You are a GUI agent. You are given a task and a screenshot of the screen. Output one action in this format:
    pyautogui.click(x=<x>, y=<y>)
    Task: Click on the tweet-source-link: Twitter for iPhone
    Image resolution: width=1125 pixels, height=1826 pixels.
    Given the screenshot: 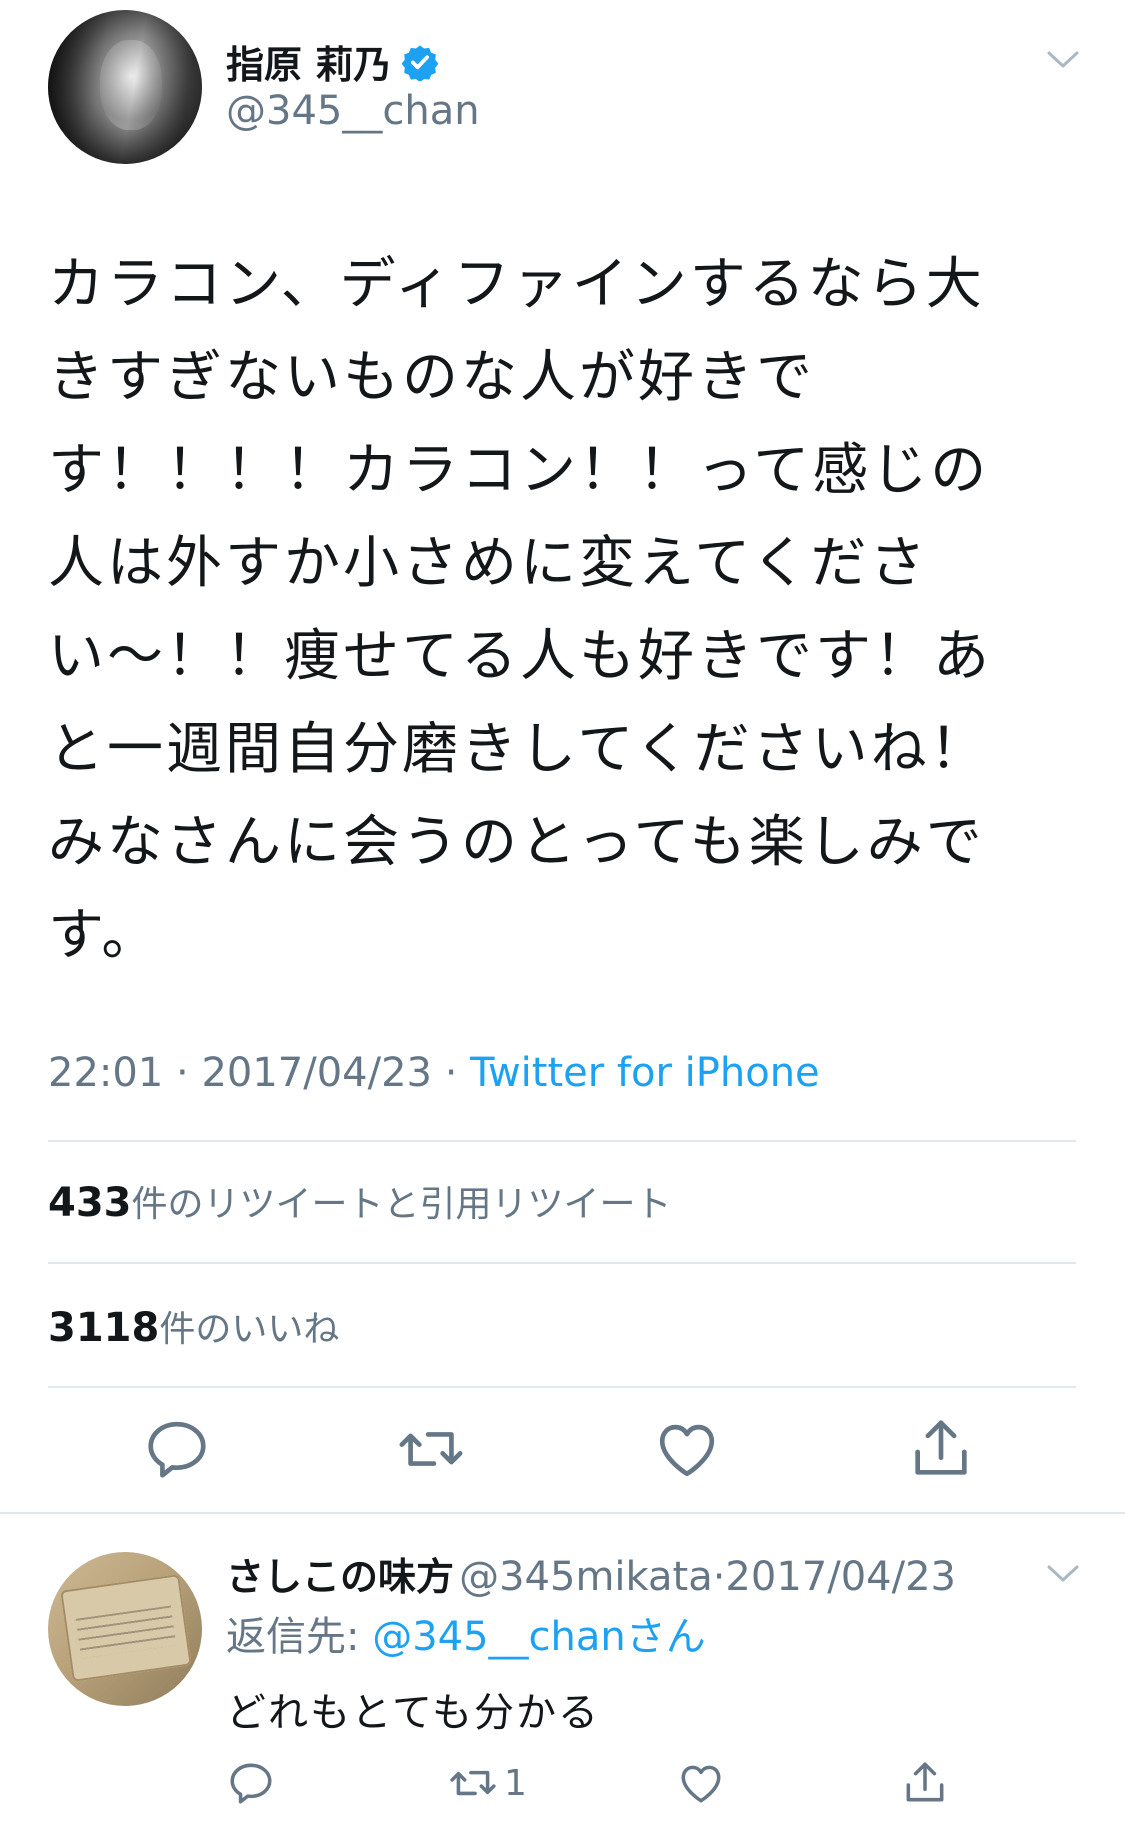 What is the action you would take?
    pyautogui.click(x=645, y=1073)
    